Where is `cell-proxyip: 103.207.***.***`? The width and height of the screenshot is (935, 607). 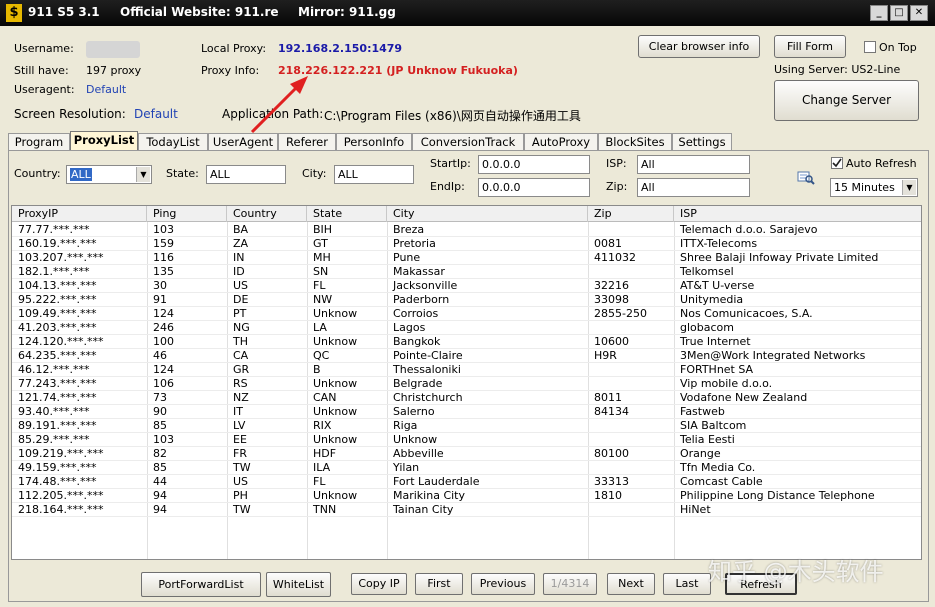
cell-proxyip: 103.207.***.*** is located at coordinates (61, 257).